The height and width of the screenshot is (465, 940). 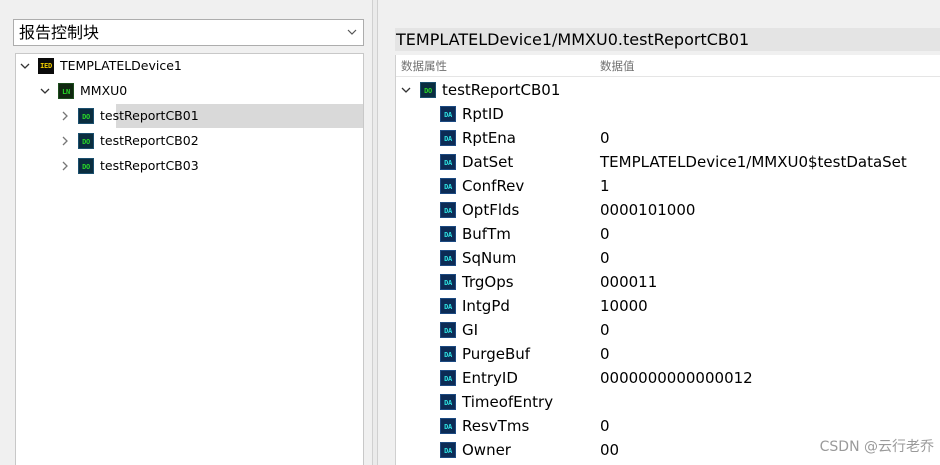 I want to click on table-row: DA PurgeBuf 0, so click(x=666, y=354).